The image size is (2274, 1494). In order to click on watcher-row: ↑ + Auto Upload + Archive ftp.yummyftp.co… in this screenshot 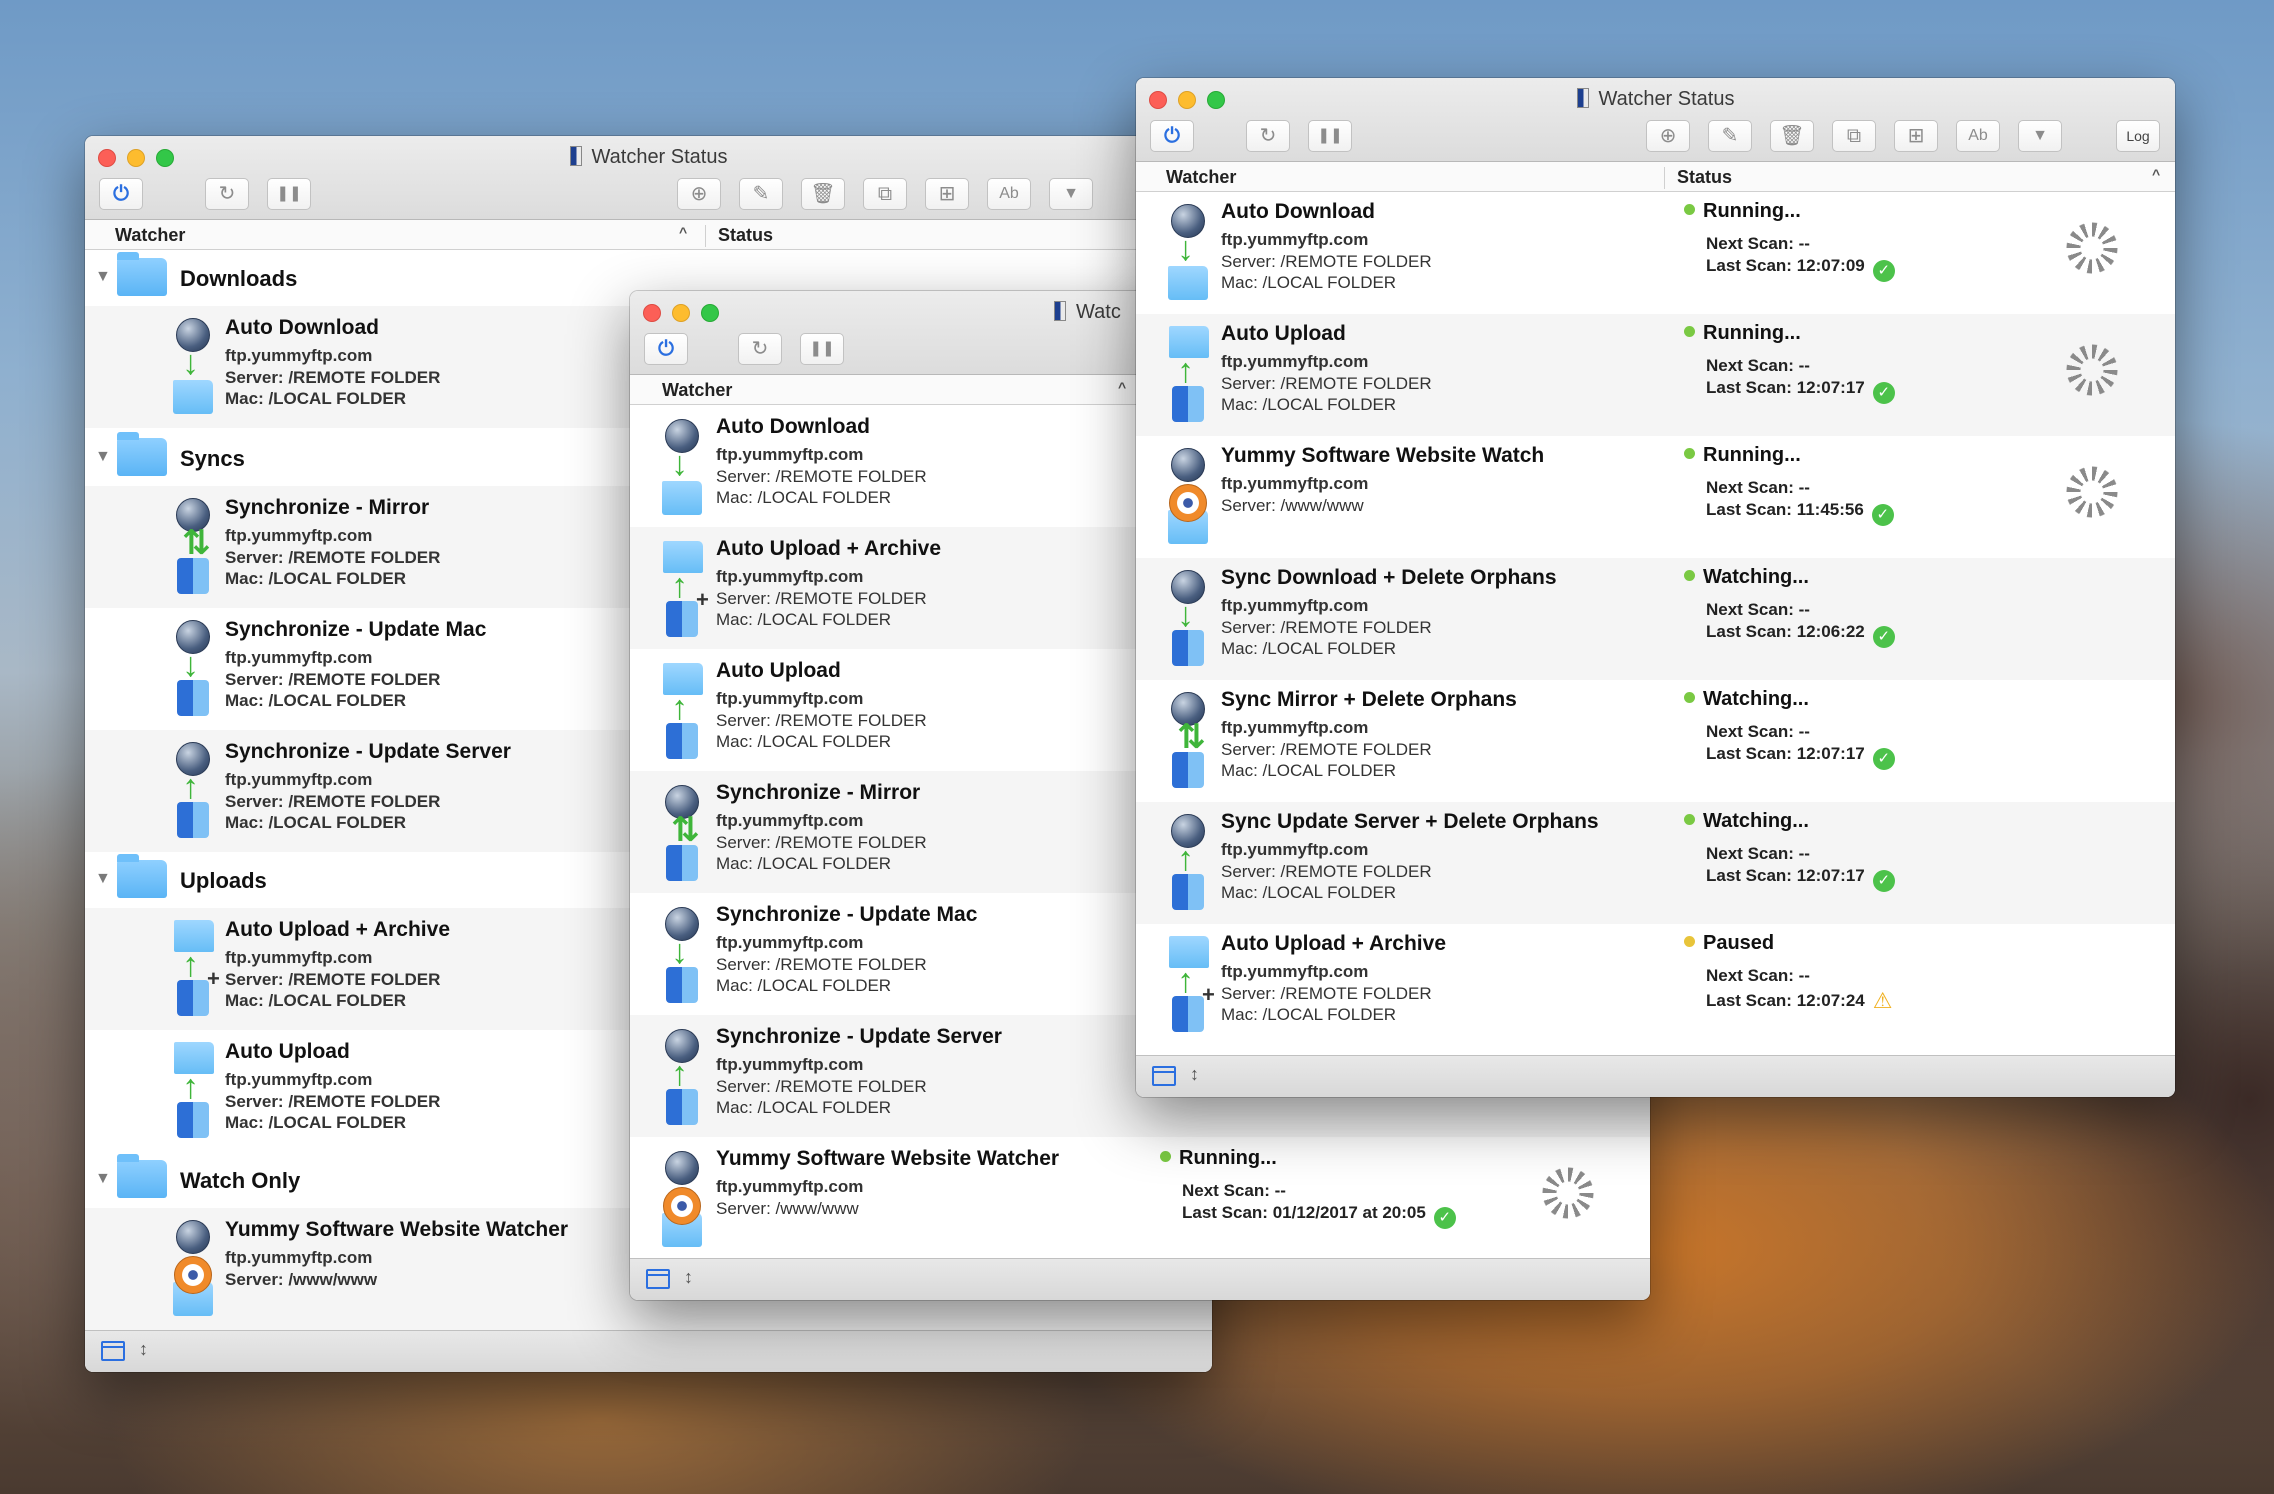, I will do `click(1655, 985)`.